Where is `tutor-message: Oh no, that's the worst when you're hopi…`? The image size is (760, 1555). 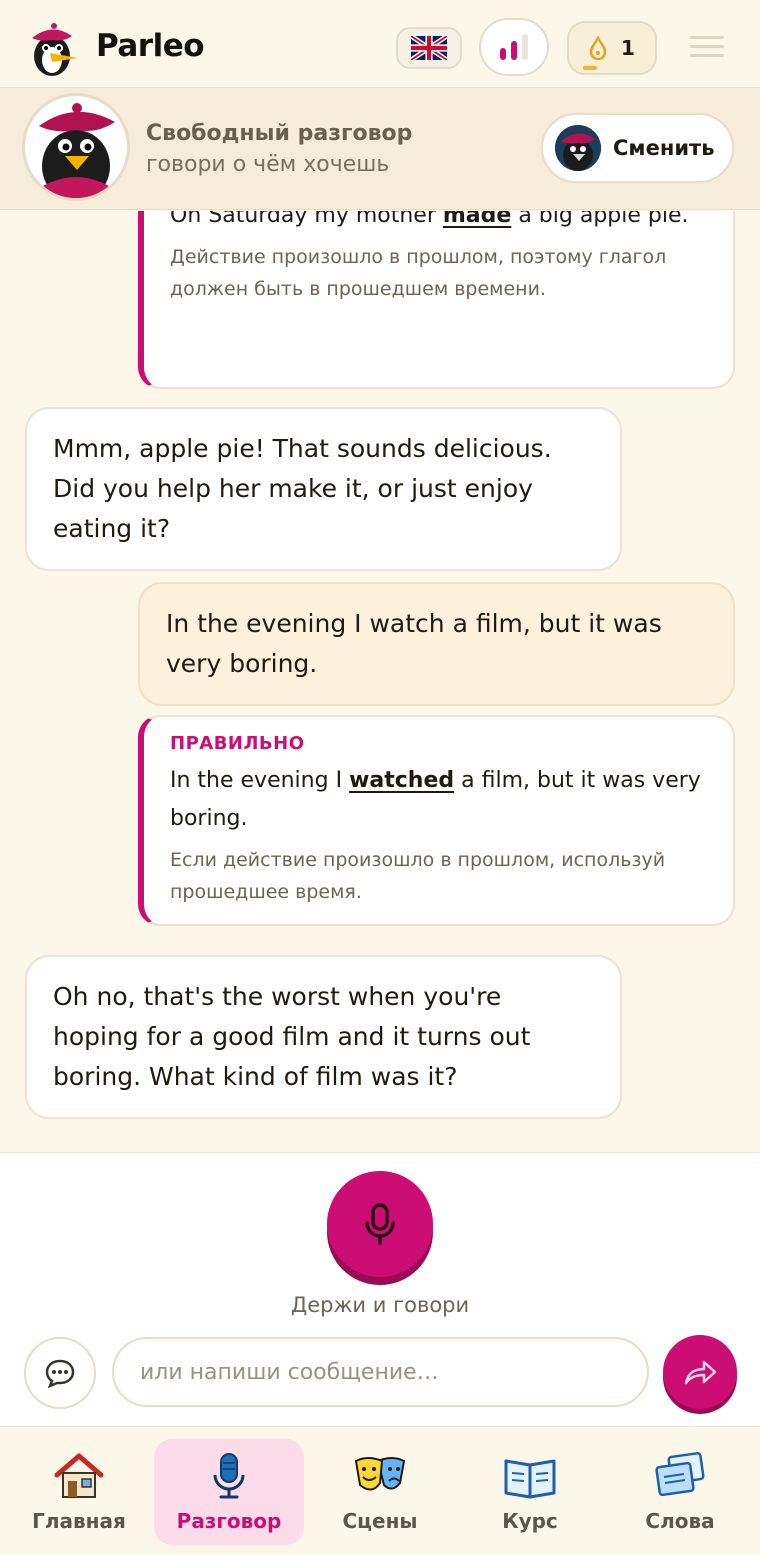 tutor-message: Oh no, that's the worst when you're hopi… is located at coordinates (323, 1037).